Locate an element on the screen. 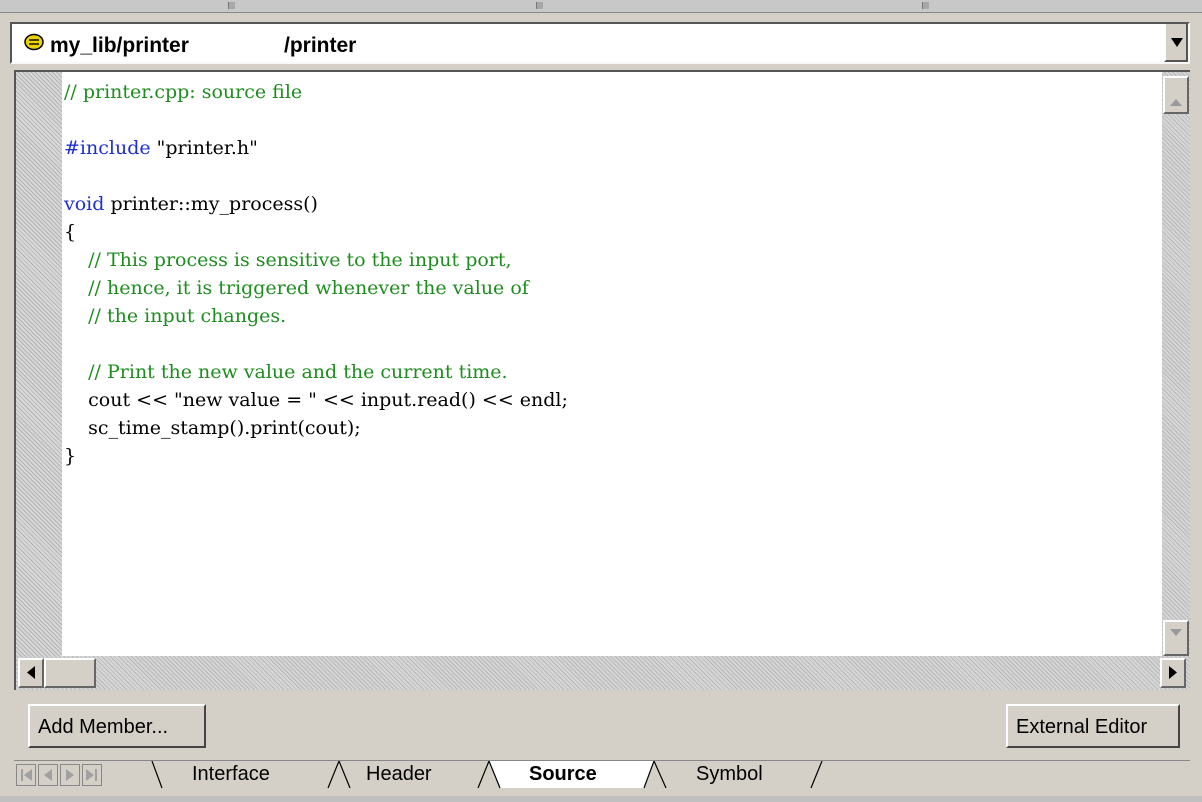  tab-label: Source is located at coordinates (563, 774).